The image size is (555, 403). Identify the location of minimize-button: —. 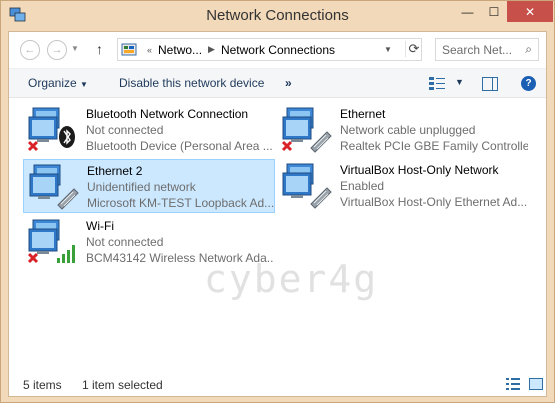
(467, 11).